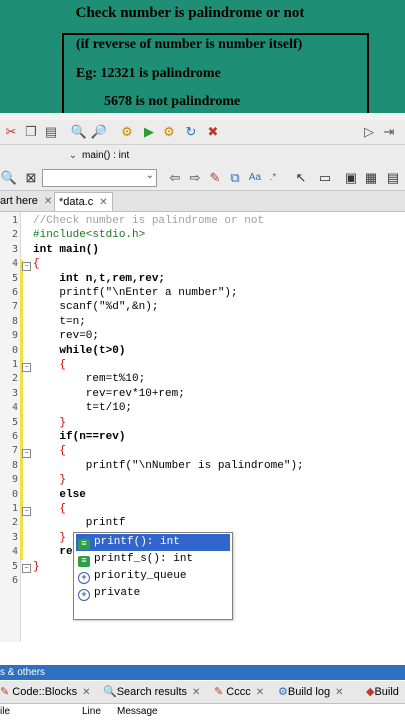 This screenshot has width=405, height=720. Describe the element at coordinates (109, 394) in the screenshot. I see `code-line: rev=rev*10+rem;` at that location.